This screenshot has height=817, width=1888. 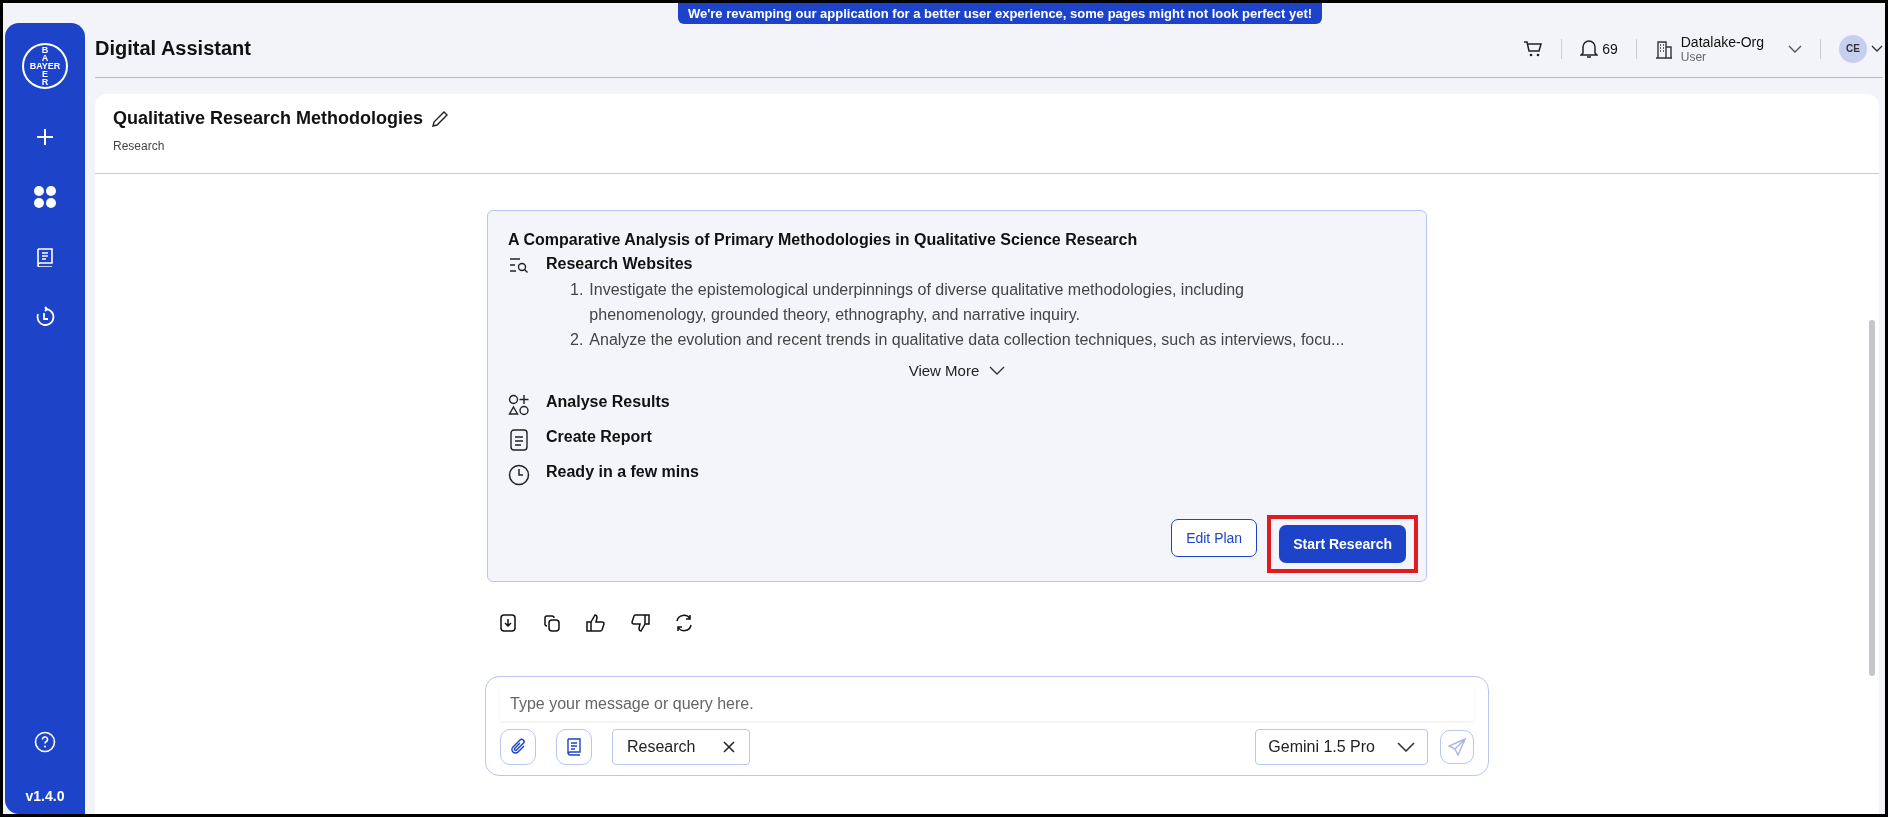 I want to click on remove-mode-button, so click(x=729, y=747).